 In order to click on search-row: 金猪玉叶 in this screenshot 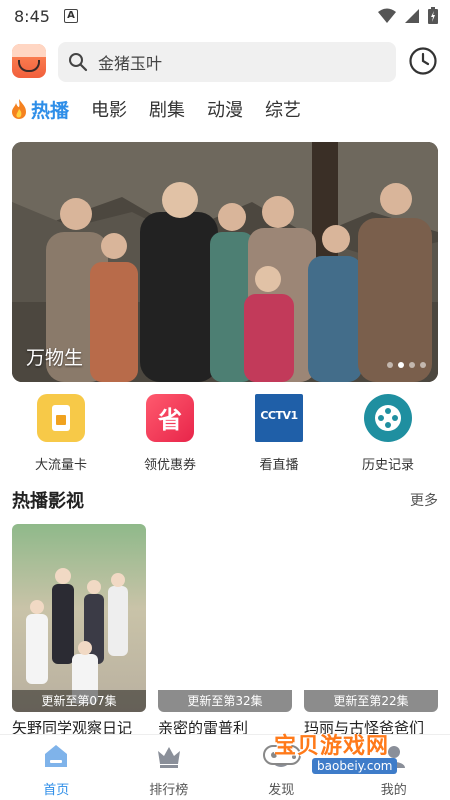, I will do `click(225, 62)`.